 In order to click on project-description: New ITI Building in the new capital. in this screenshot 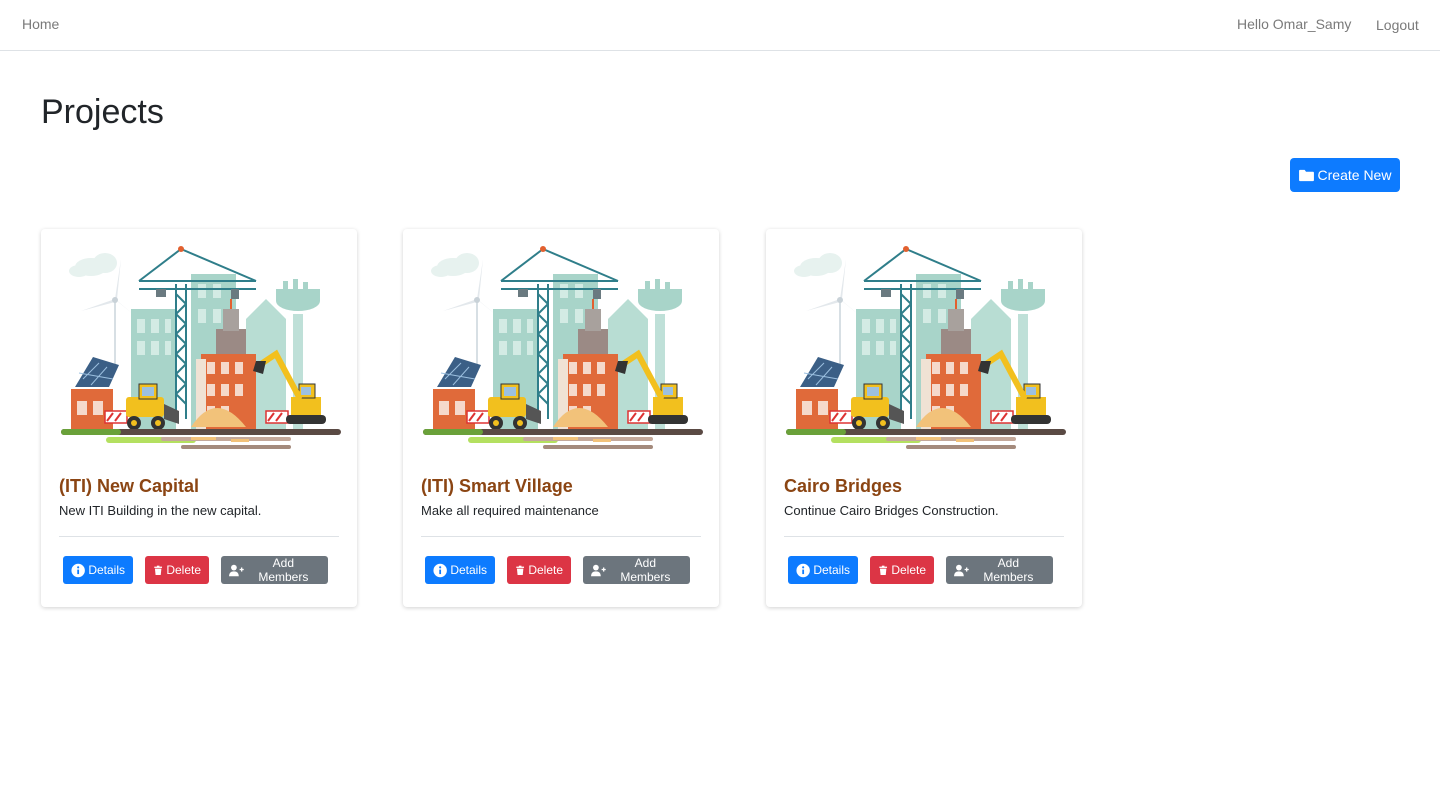, I will do `click(160, 510)`.